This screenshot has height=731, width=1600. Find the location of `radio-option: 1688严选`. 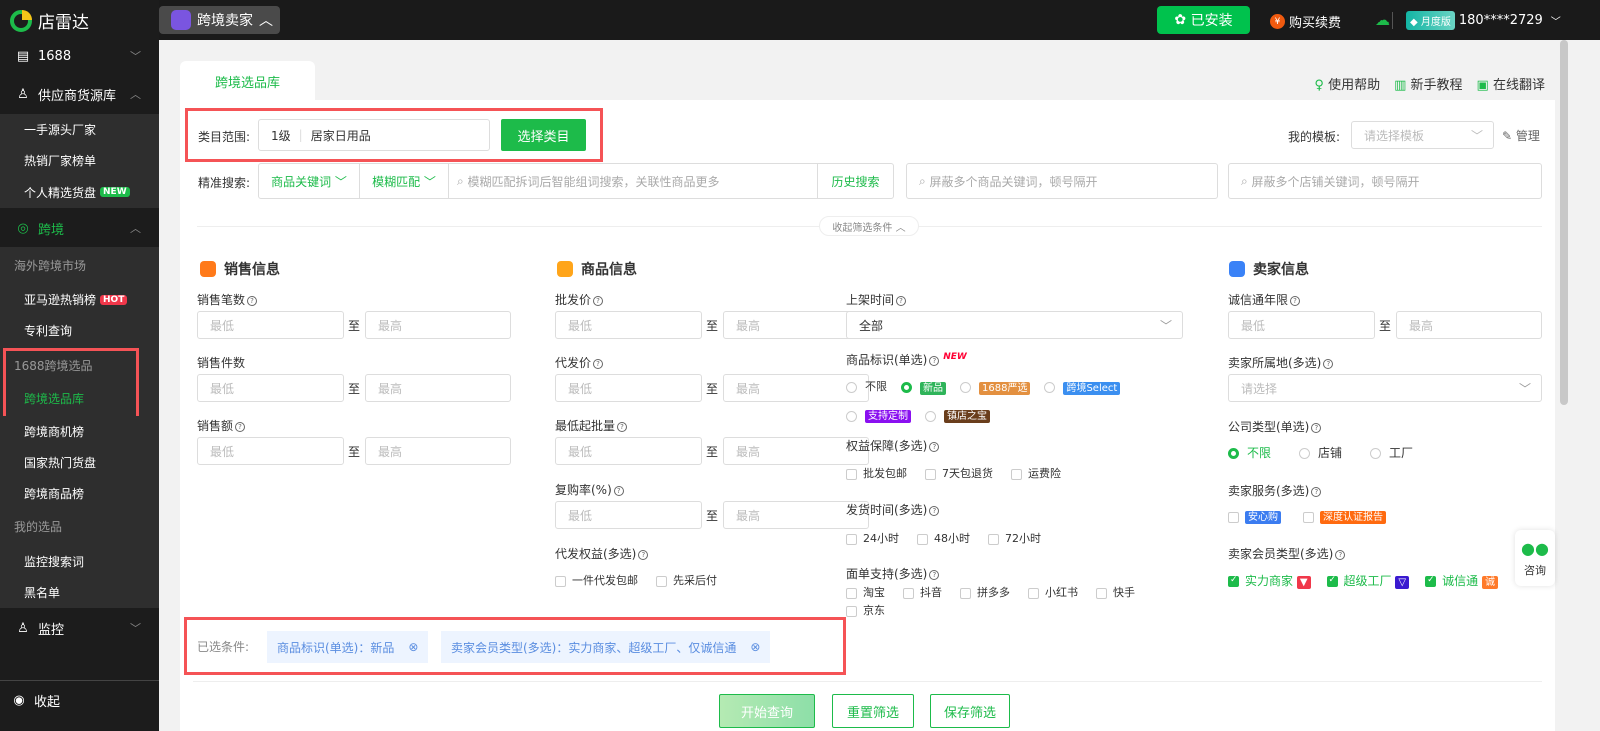

radio-option: 1688严选 is located at coordinates (995, 387).